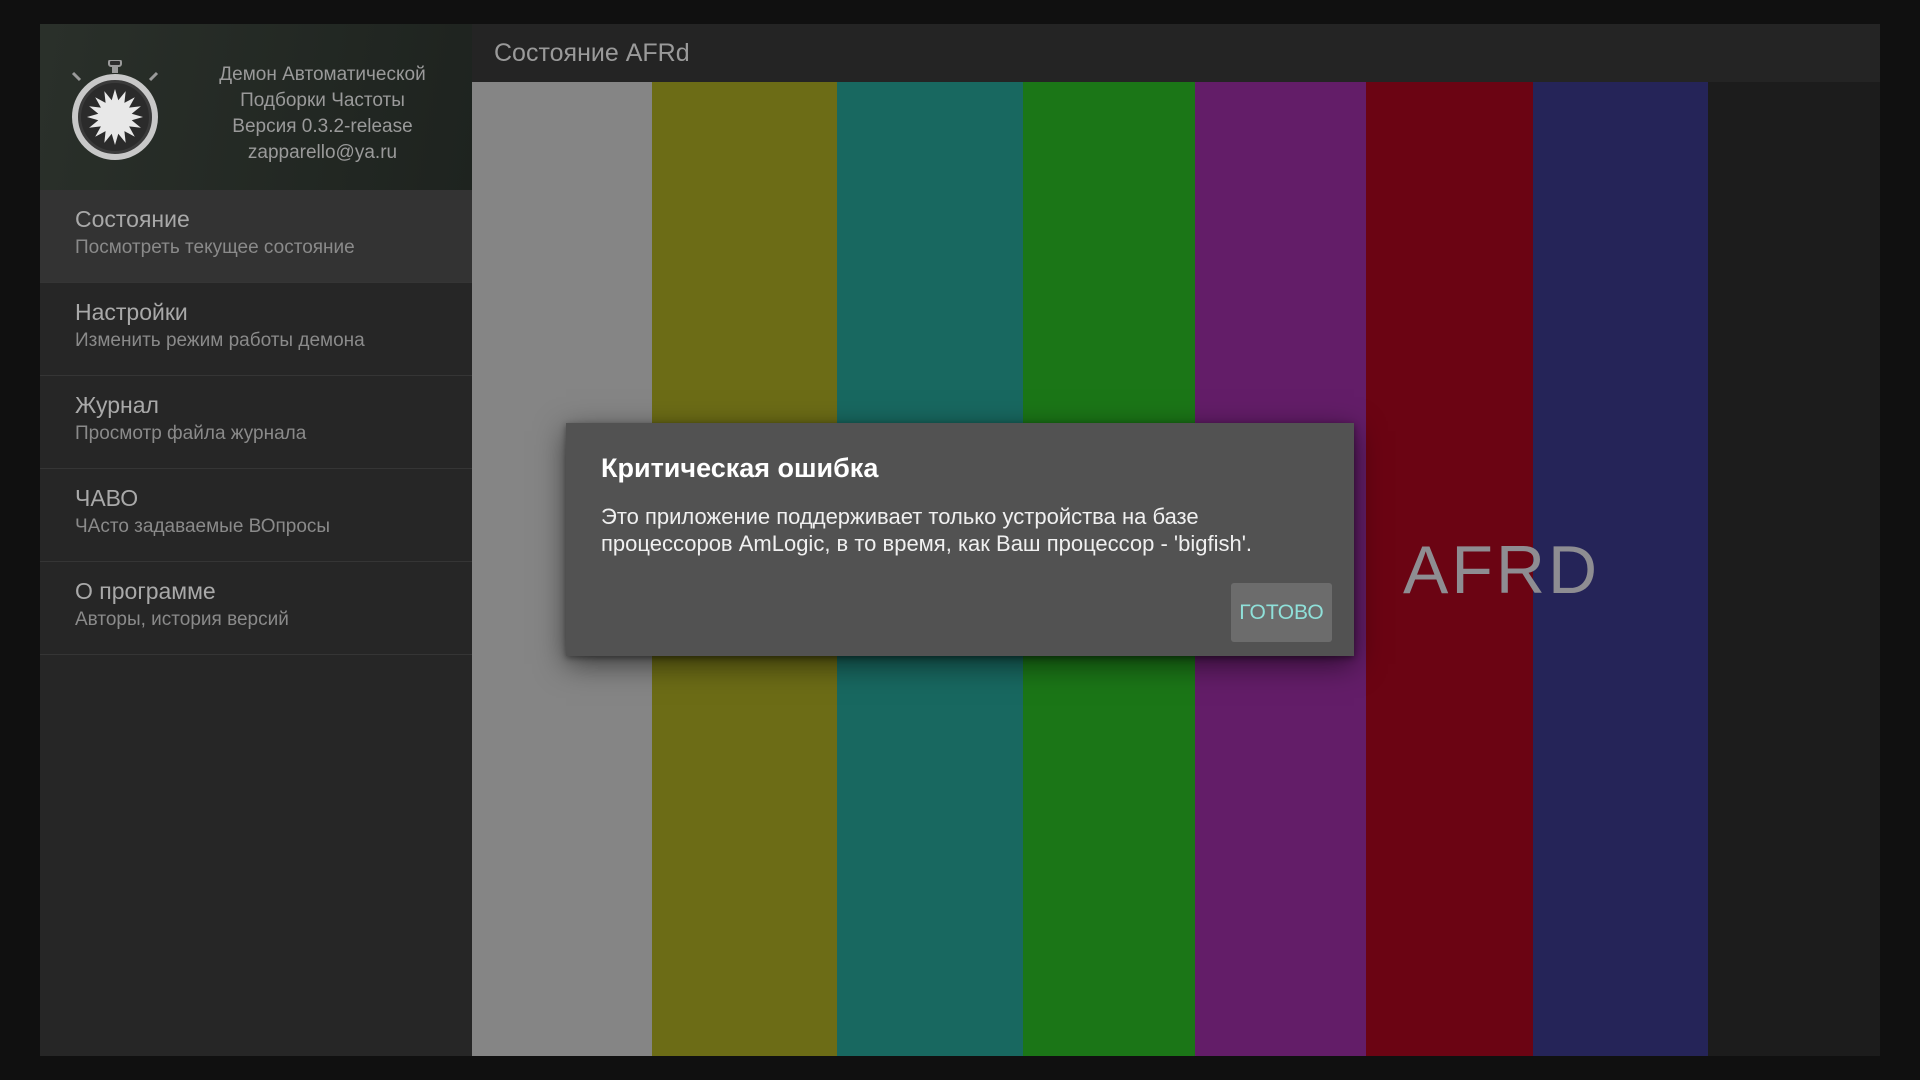  What do you see at coordinates (182, 619) in the screenshot?
I see `sidebar-item-subtitle: Авторы, история версий` at bounding box center [182, 619].